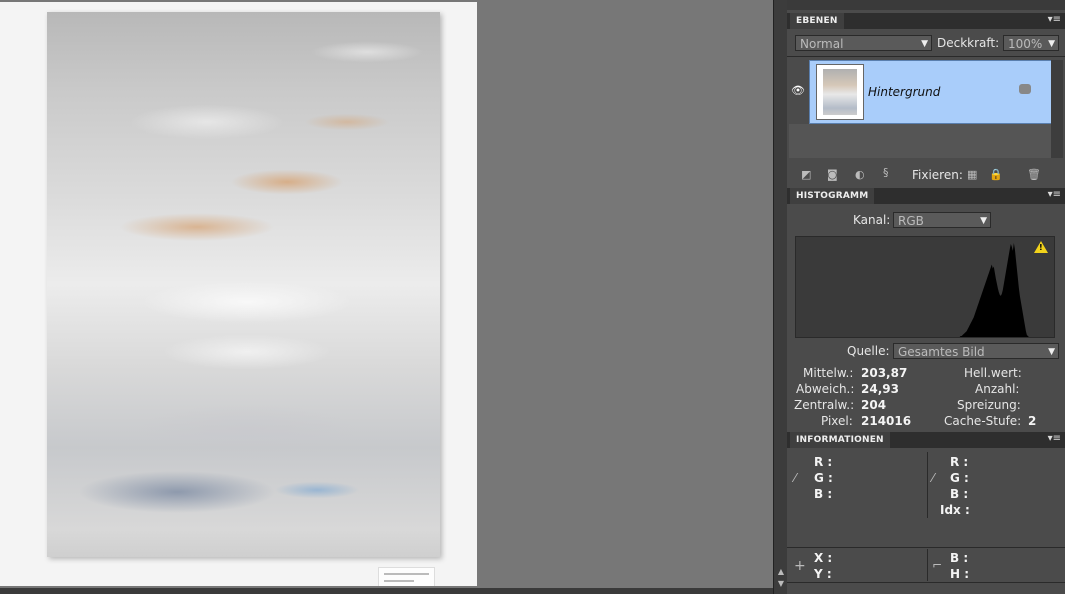 This screenshot has width=1065, height=594. I want to click on info-y: Y :, so click(823, 574).